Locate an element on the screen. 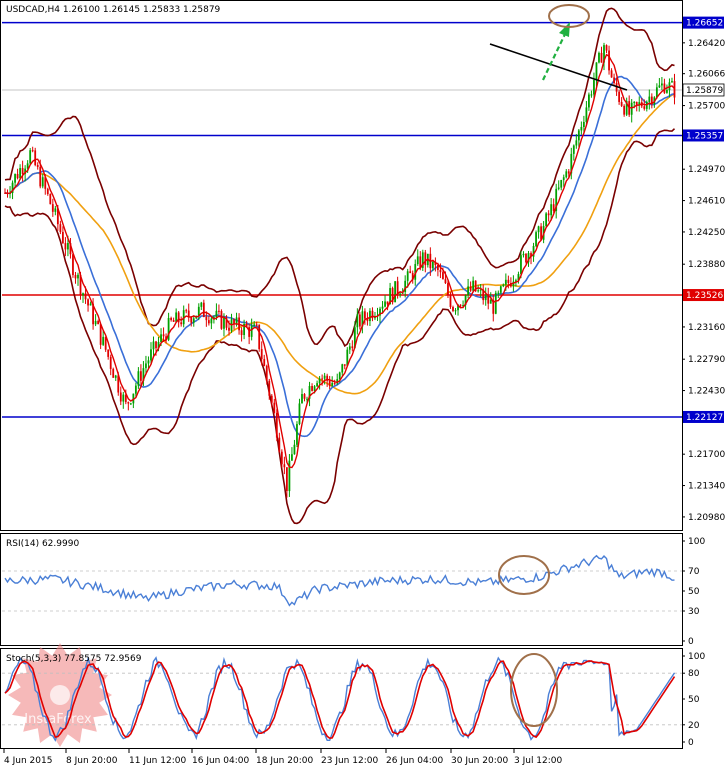 The image size is (725, 767). price-tick-label: 1.26066 is located at coordinates (706, 75).